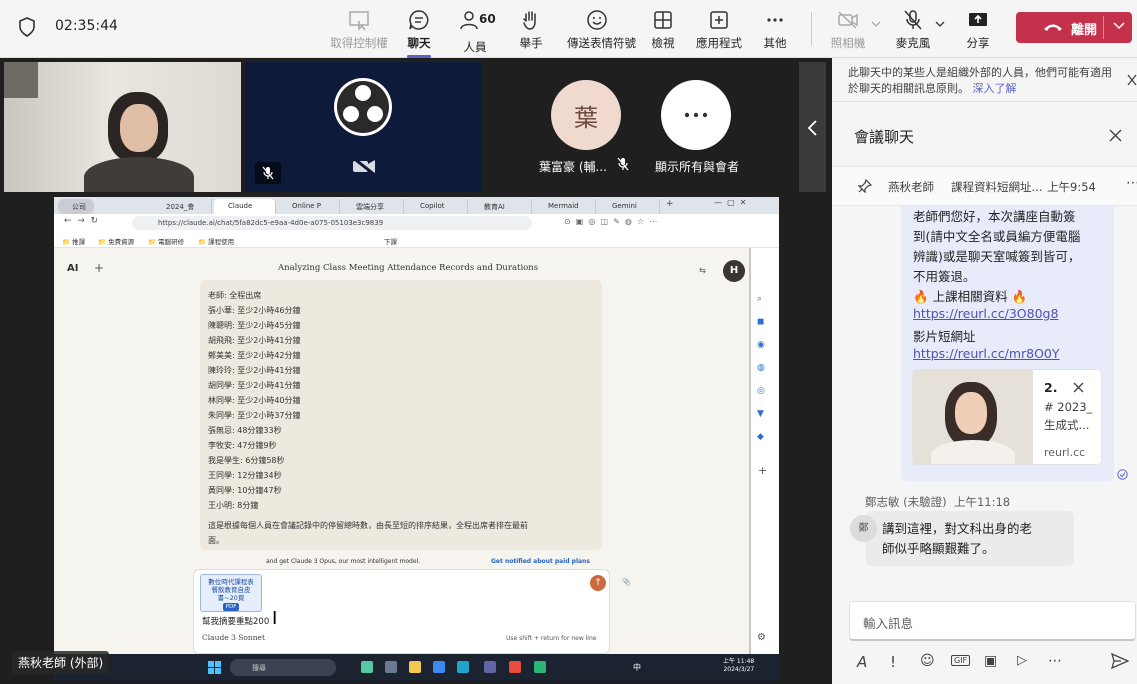 This screenshot has height=684, width=1137. What do you see at coordinates (775, 29) in the screenshot?
I see `more-button: 其他` at bounding box center [775, 29].